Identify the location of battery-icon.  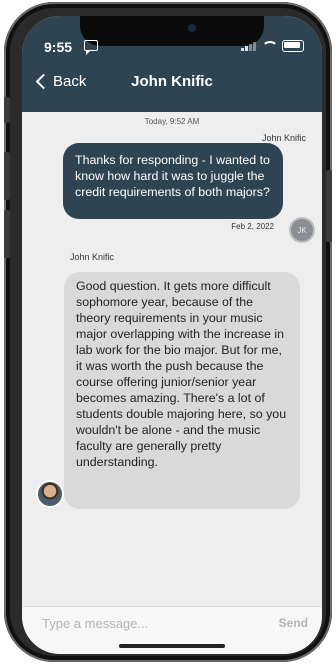
(293, 46).